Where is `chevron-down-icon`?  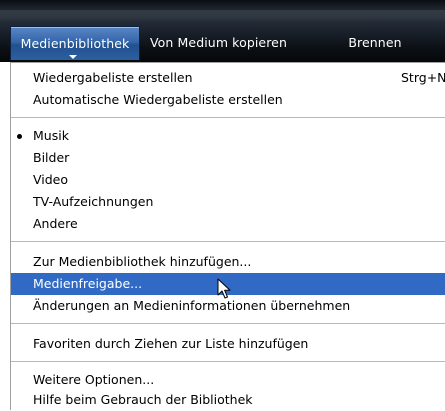
chevron-down-icon is located at coordinates (73, 57).